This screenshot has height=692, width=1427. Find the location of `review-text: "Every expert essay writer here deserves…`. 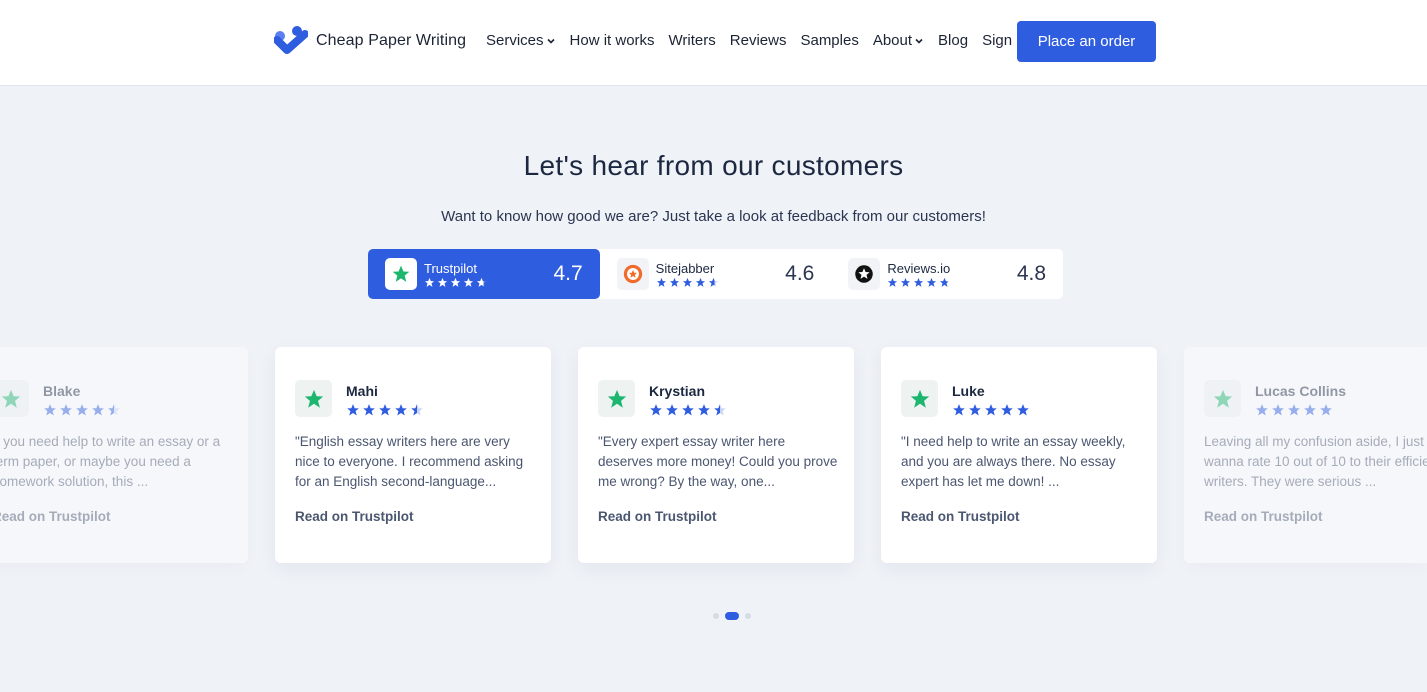

review-text: "Every expert essay writer here deserves… is located at coordinates (718, 461).